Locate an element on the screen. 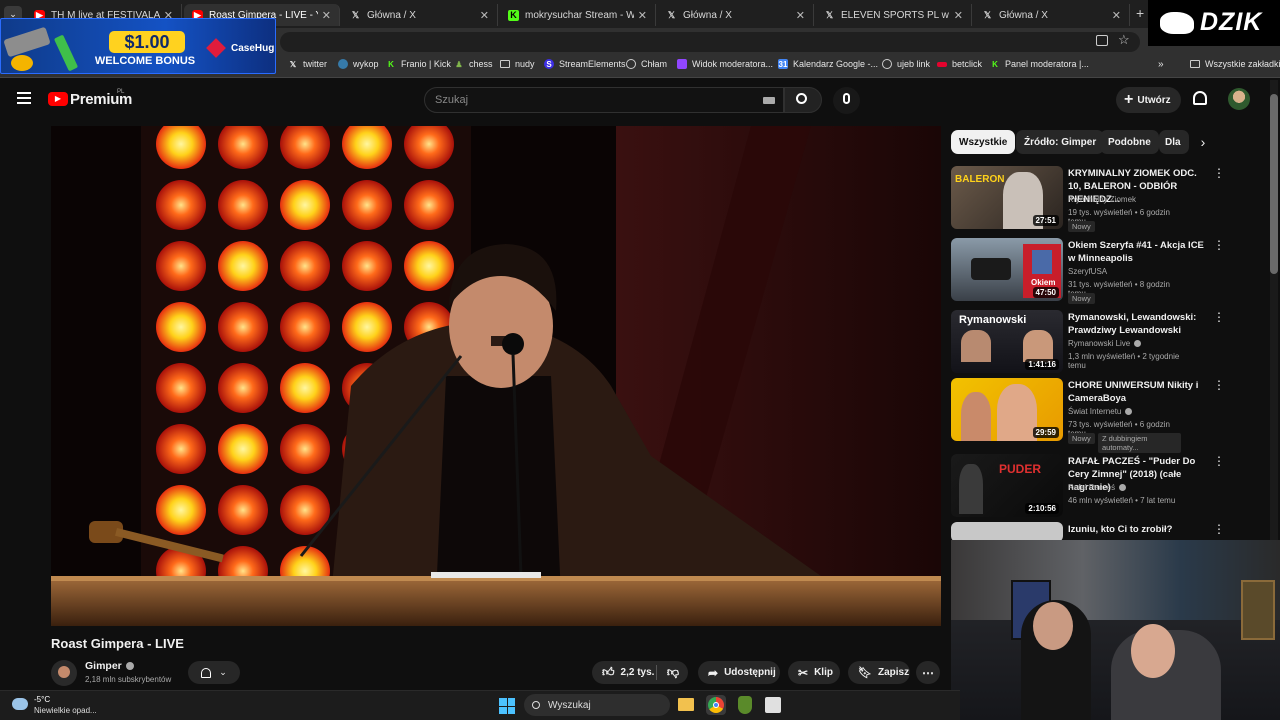  keyboard-icon is located at coordinates (769, 100).